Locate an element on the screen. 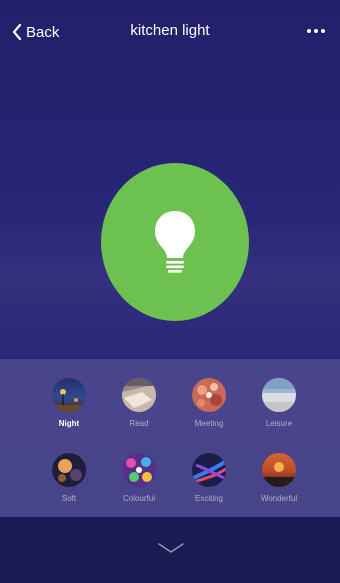  scene-colourful-label: Colourful is located at coordinates (138, 498).